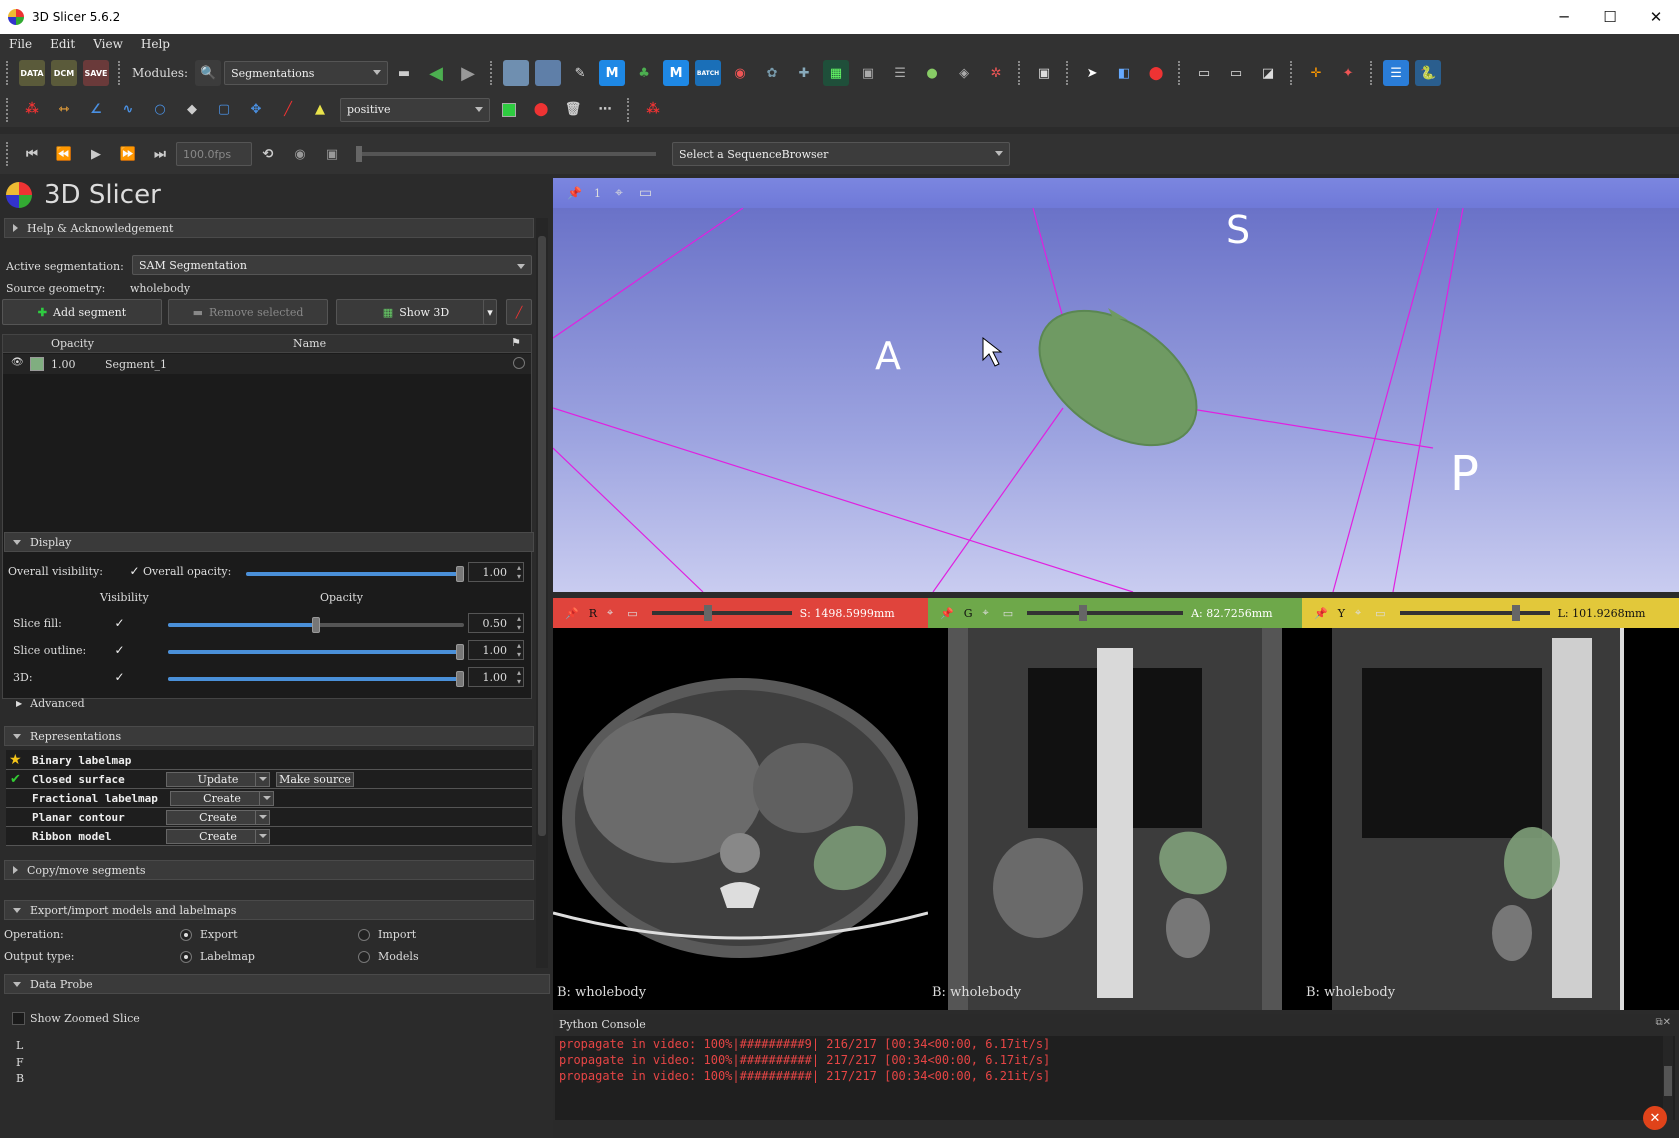 Image resolution: width=1679 pixels, height=1138 pixels. I want to click on module-scrollbar, so click(542, 593).